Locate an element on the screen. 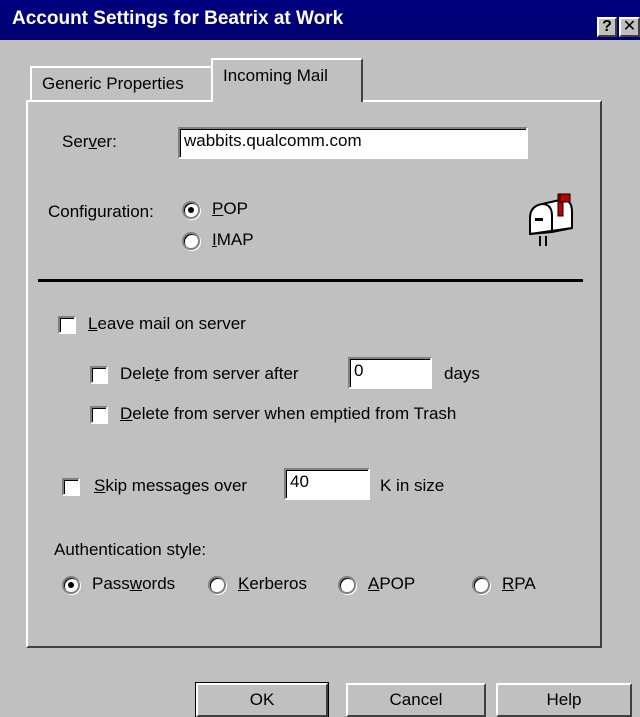 This screenshot has height=717, width=640. skip-size-input: 40 is located at coordinates (327, 484).